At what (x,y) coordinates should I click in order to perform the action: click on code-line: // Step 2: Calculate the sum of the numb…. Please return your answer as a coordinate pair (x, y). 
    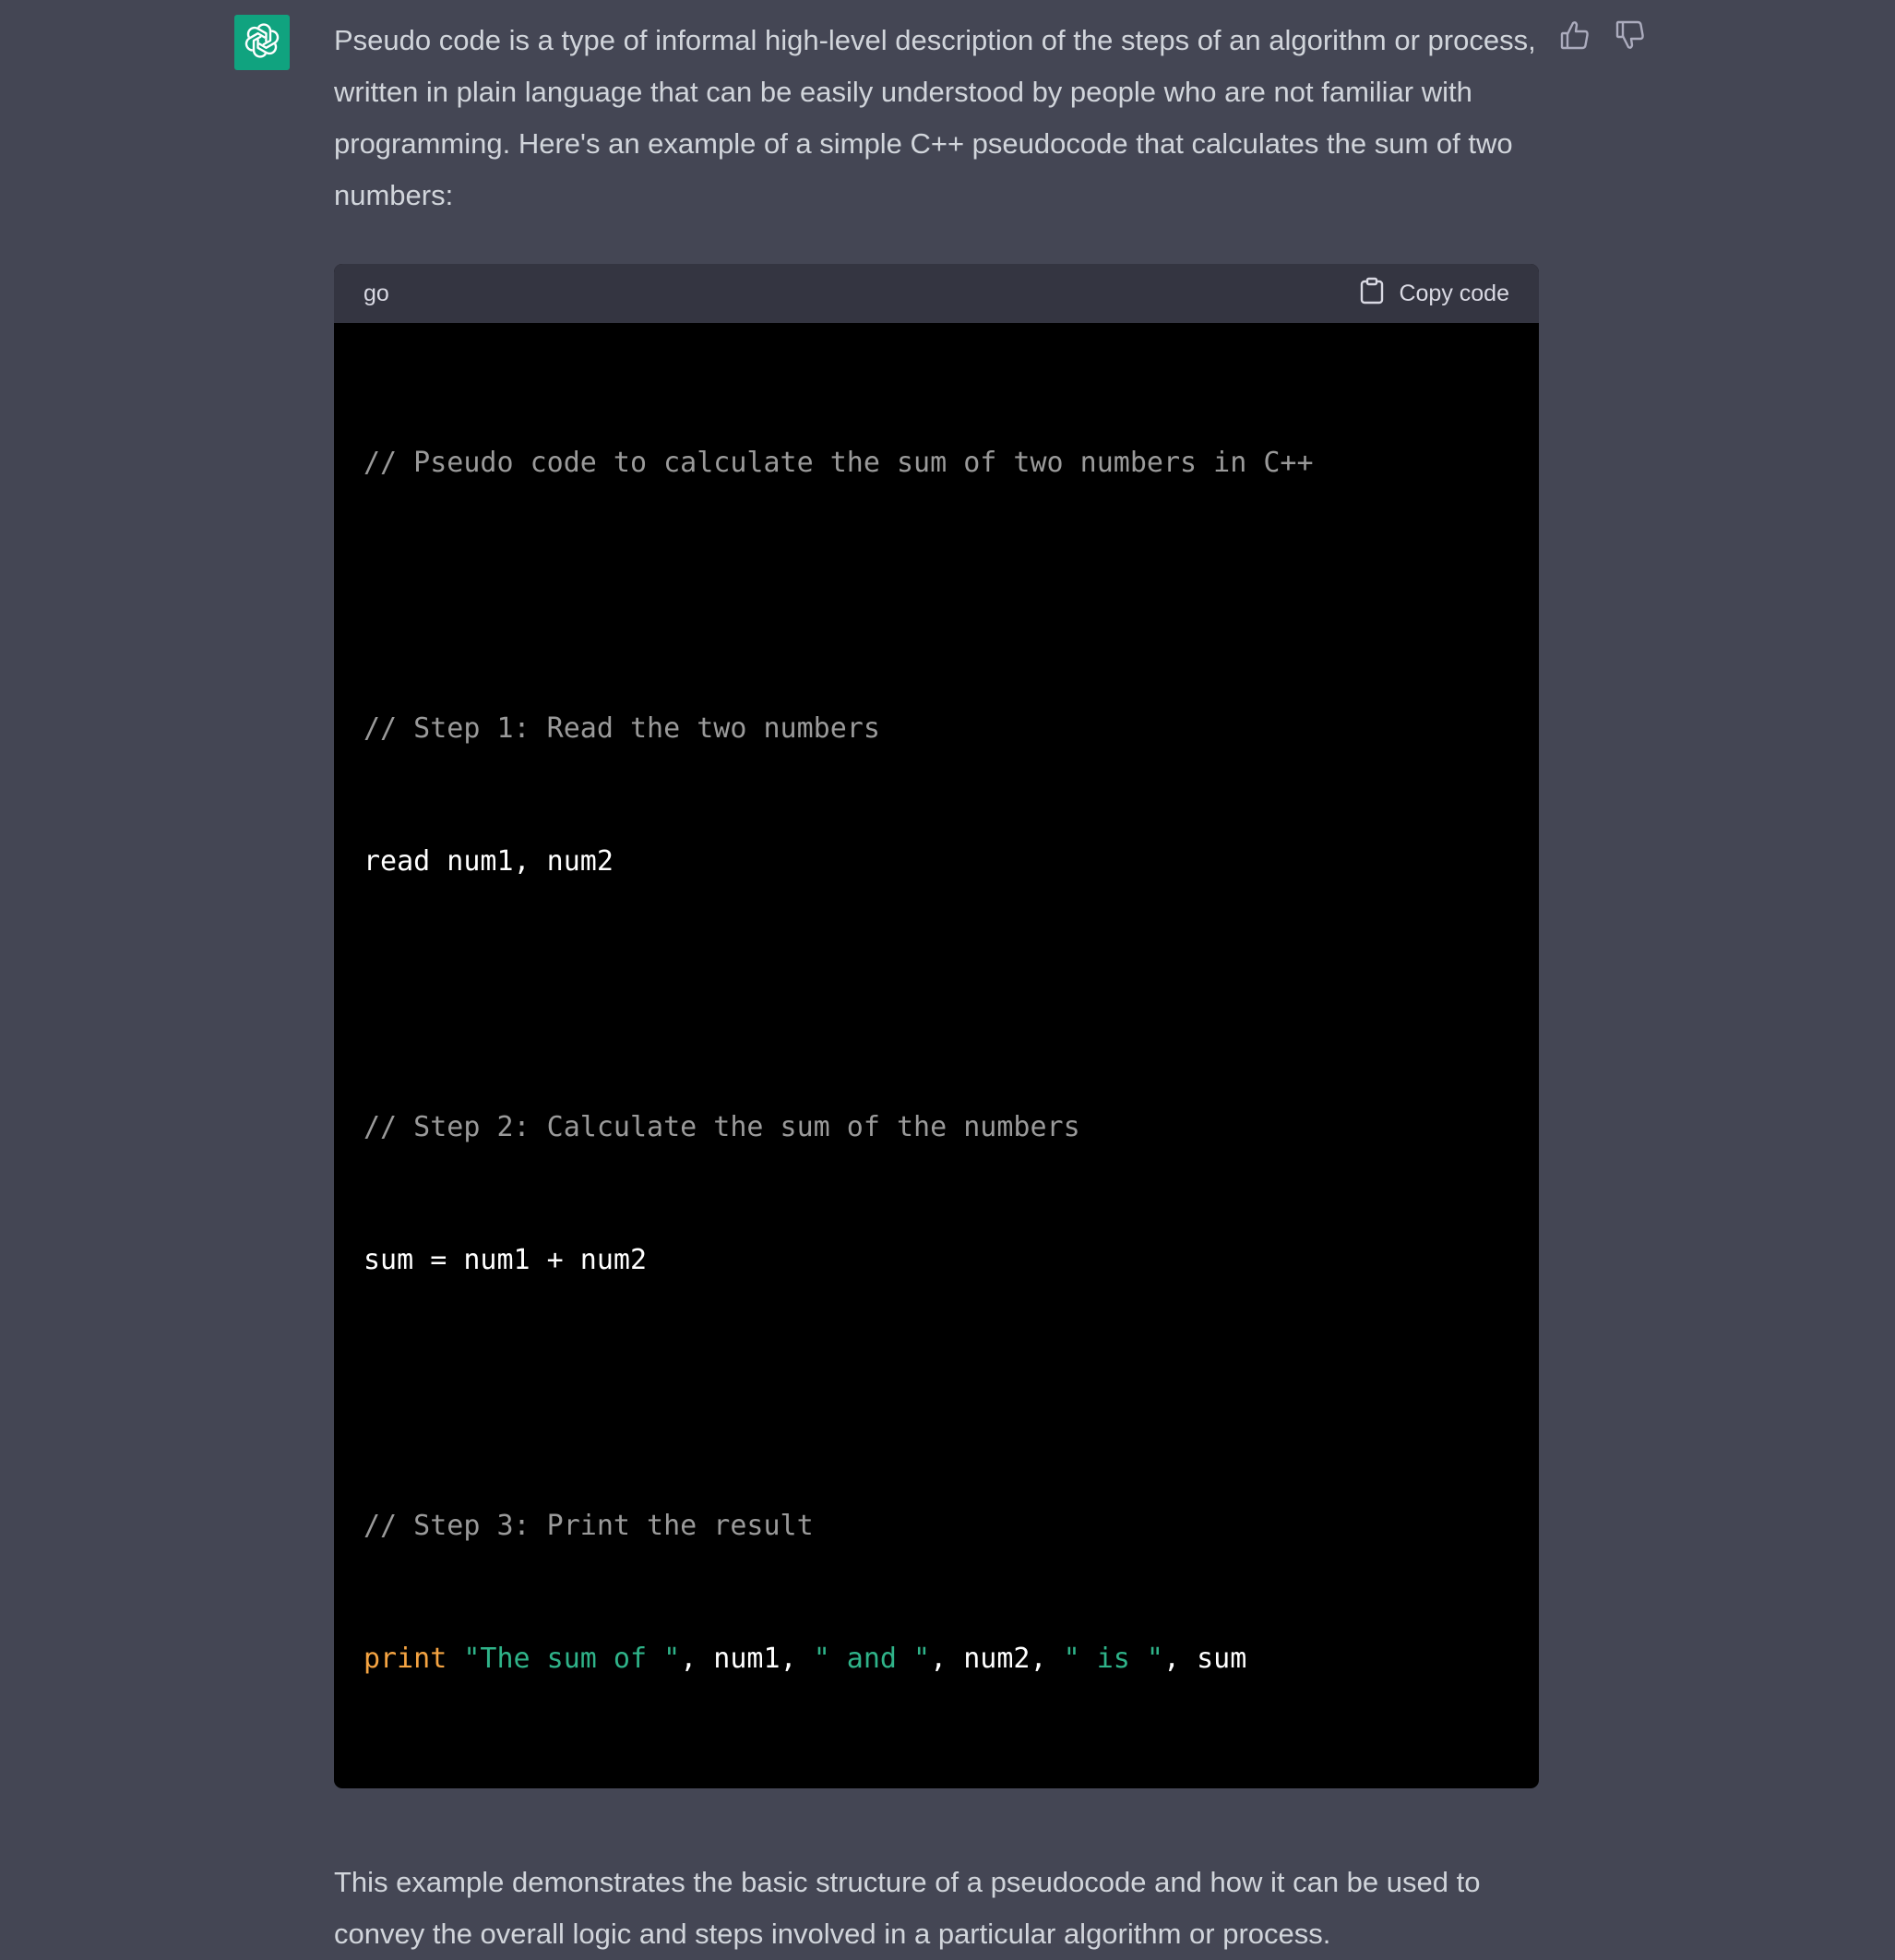
    Looking at the image, I should click on (722, 1127).